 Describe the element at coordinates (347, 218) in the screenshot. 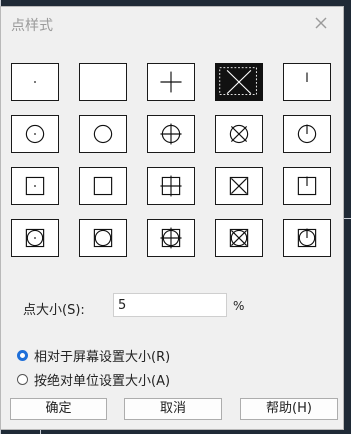

I see `background-line` at that location.